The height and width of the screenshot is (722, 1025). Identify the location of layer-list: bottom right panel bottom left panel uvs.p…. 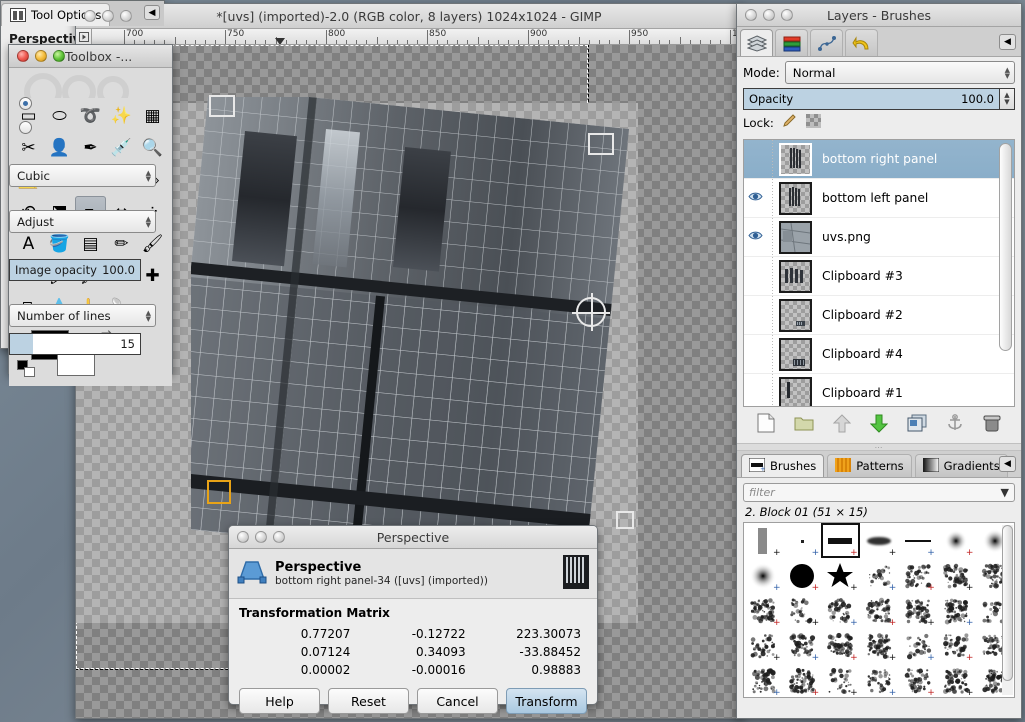
(879, 273).